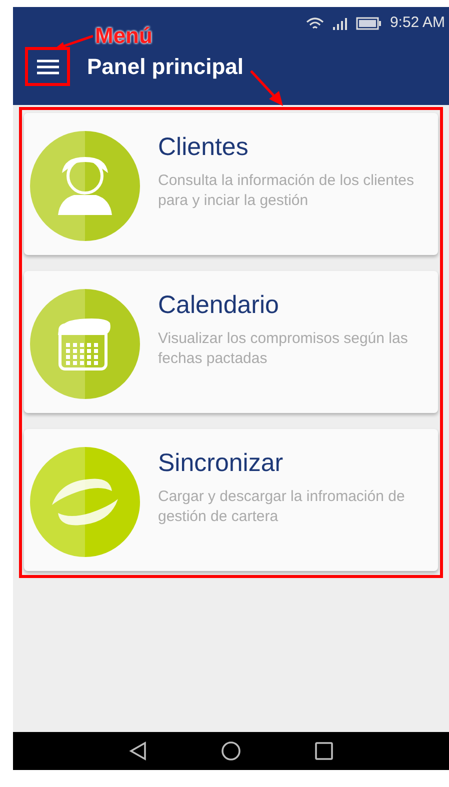  I want to click on wifi-icon, so click(315, 23).